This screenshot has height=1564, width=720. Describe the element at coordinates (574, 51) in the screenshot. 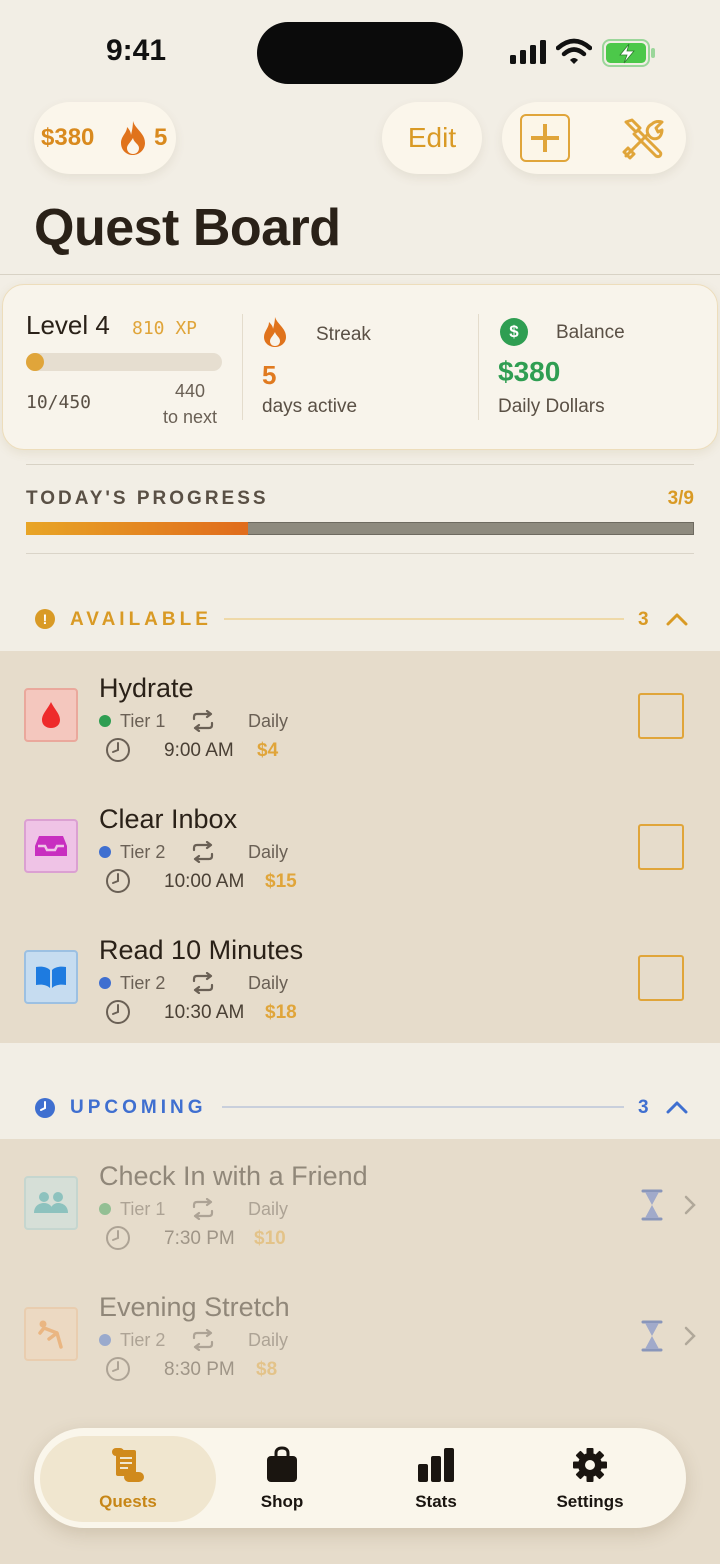

I see `wifi-icon` at that location.